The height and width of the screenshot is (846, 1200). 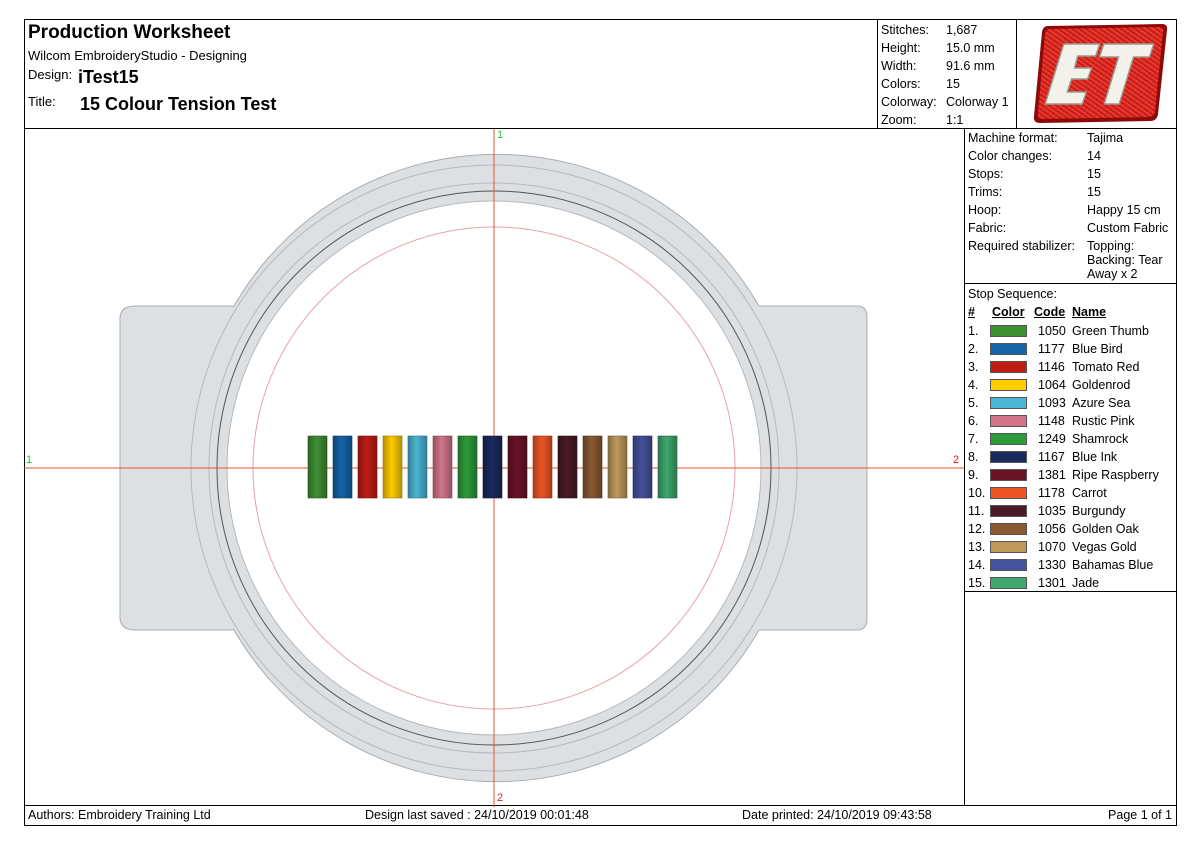 What do you see at coordinates (1052, 439) in the screenshot?
I see `thread-code: 1249` at bounding box center [1052, 439].